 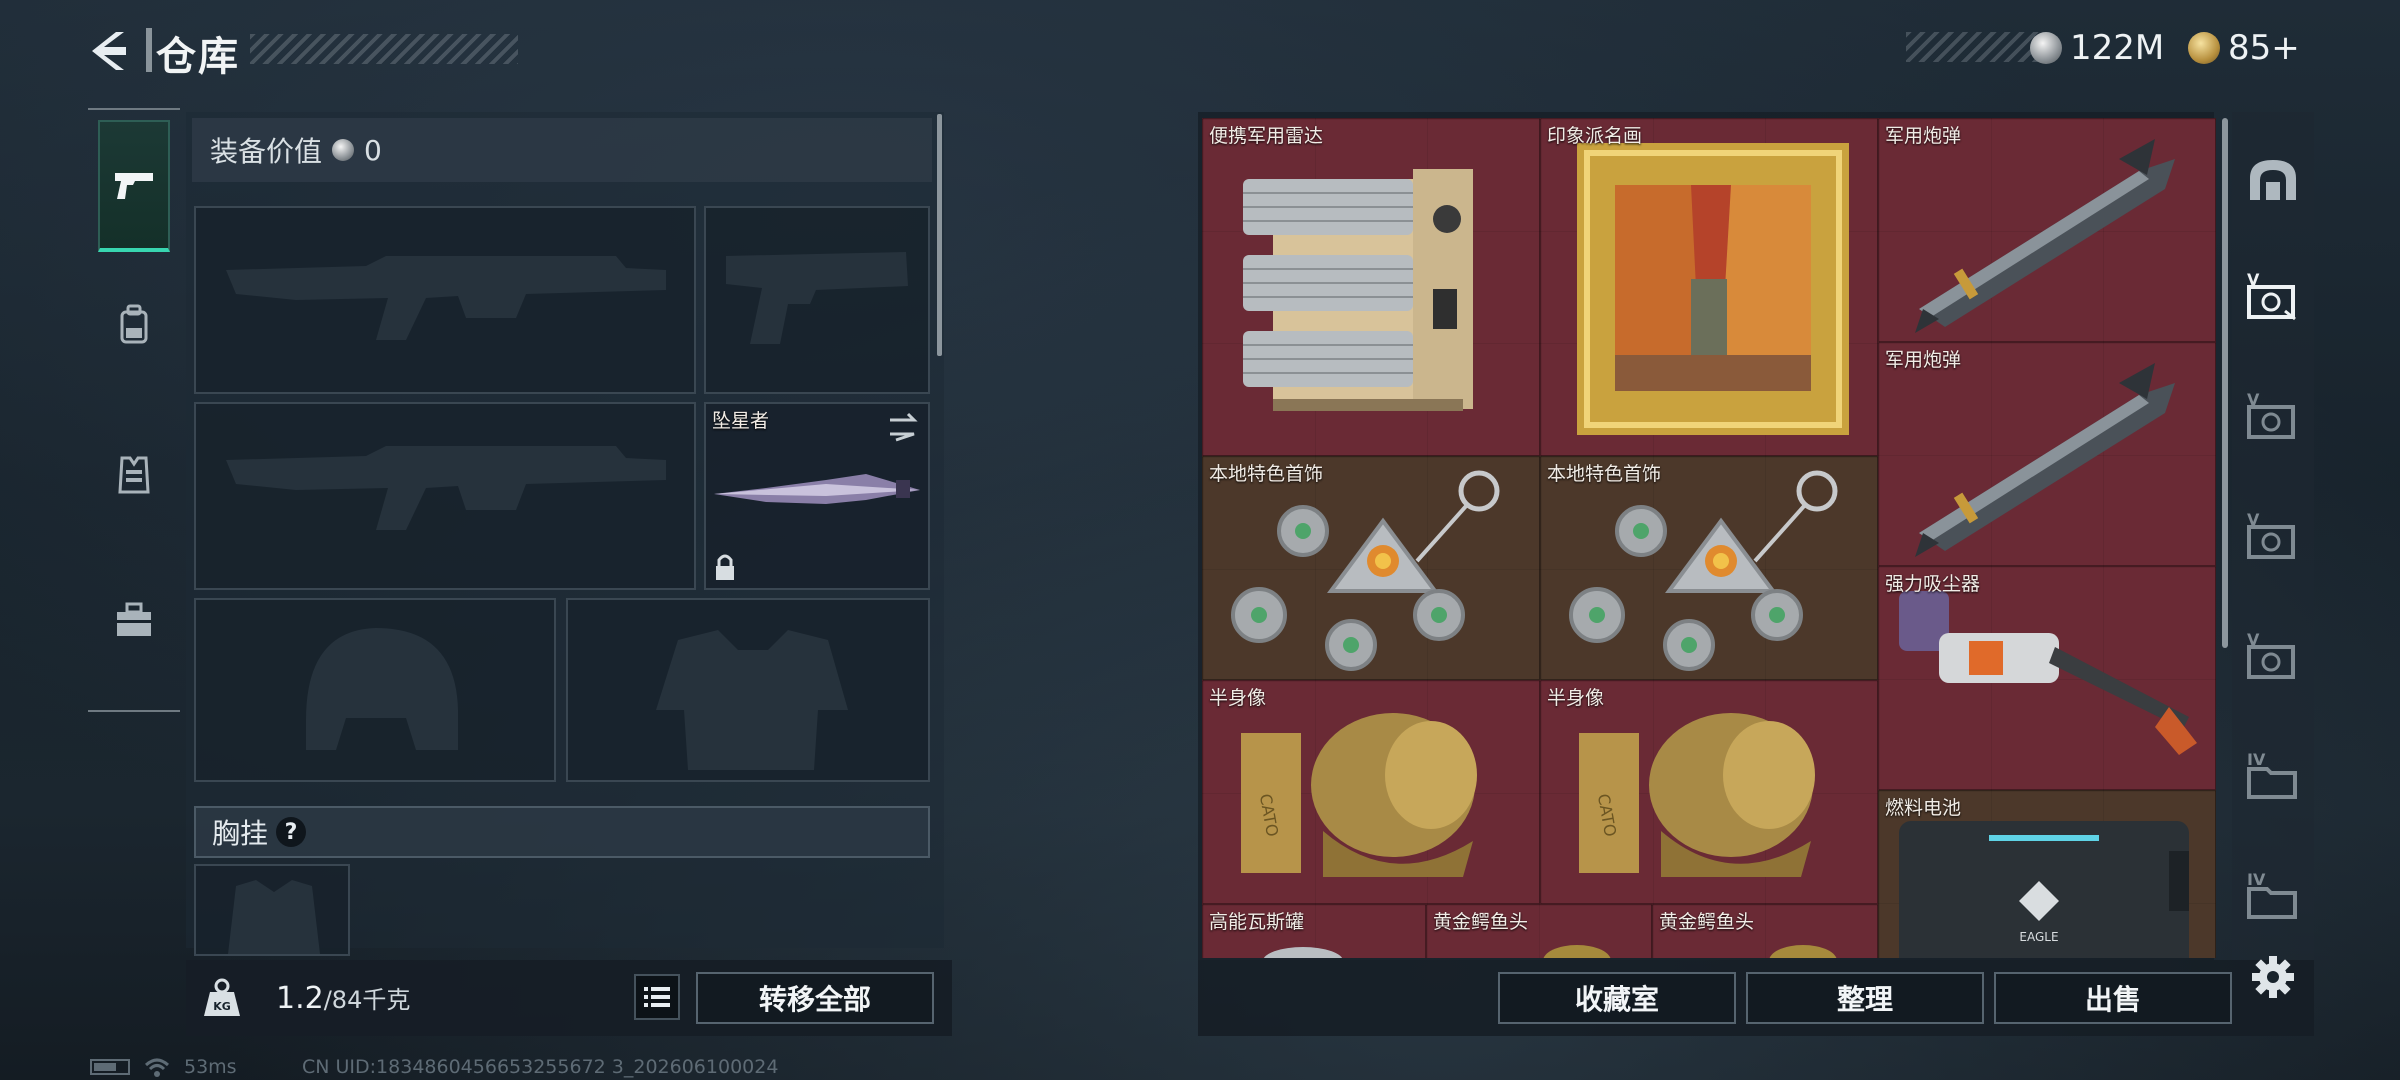 I want to click on equipment-value-label: 装备价值, so click(x=266, y=151).